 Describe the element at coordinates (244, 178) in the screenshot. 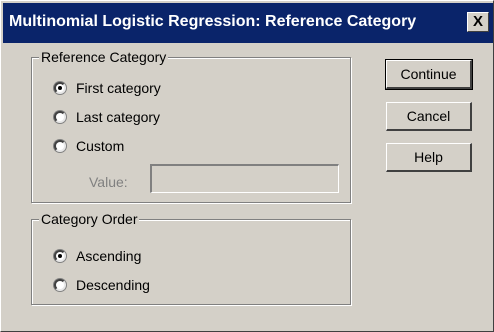

I see `value-input` at that location.